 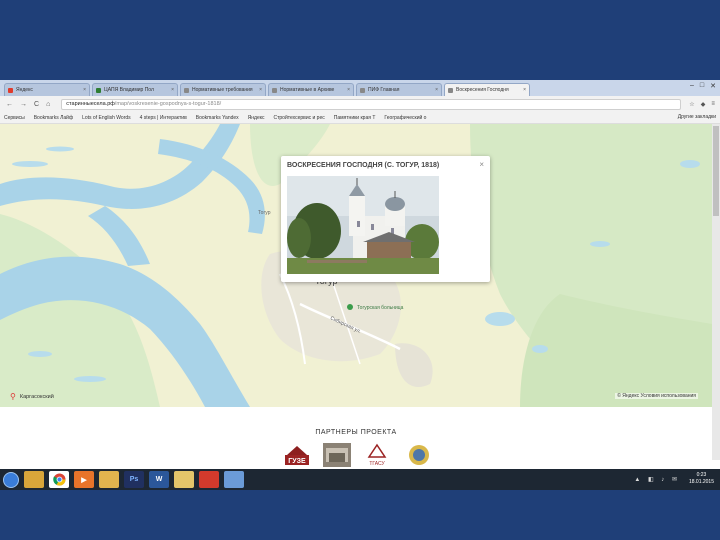 What do you see at coordinates (360, 479) in the screenshot?
I see `taskbar: ▶ Ps W ▲ ◧ ♪ ✉ 0:23 18.01.2015` at bounding box center [360, 479].